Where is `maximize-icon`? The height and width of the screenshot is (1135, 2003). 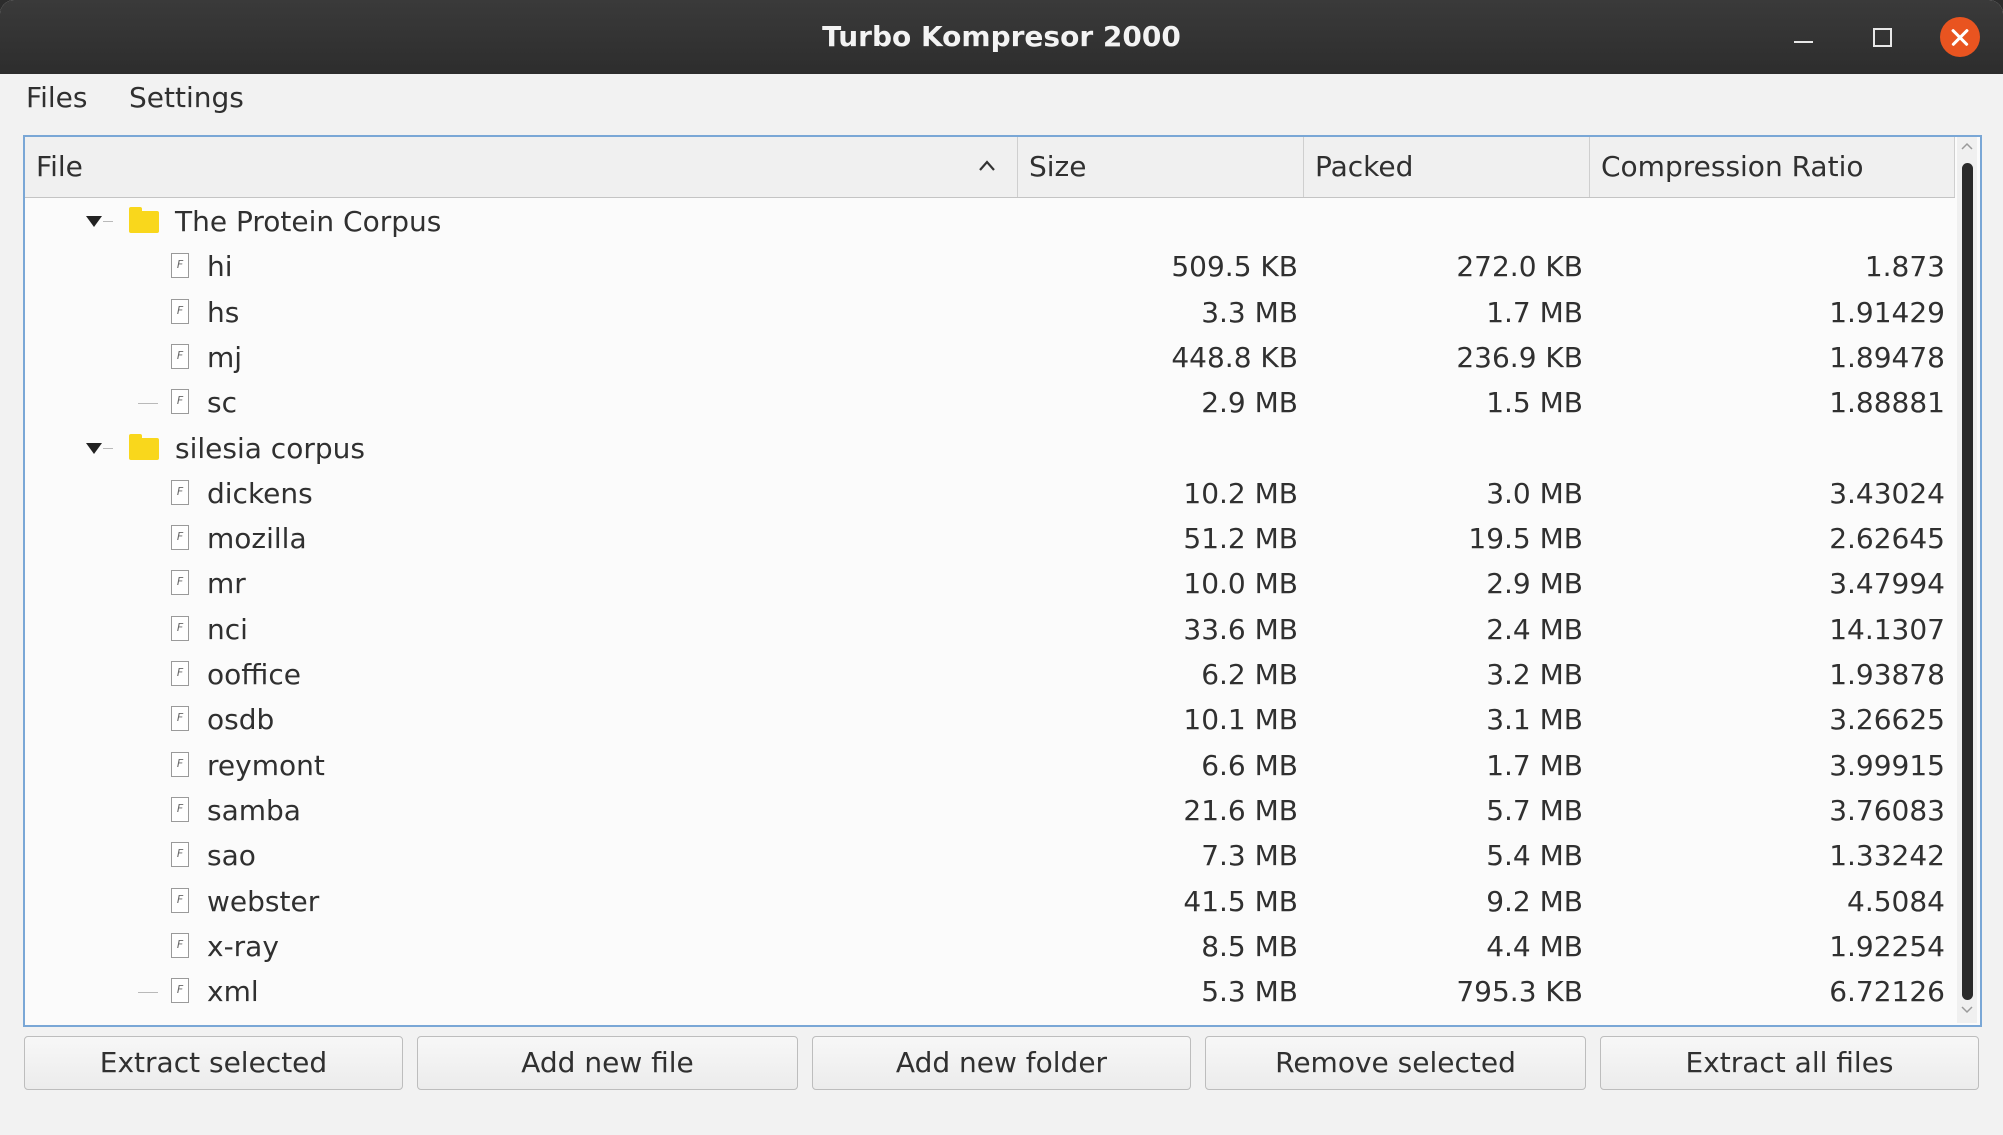
maximize-icon is located at coordinates (1881, 37).